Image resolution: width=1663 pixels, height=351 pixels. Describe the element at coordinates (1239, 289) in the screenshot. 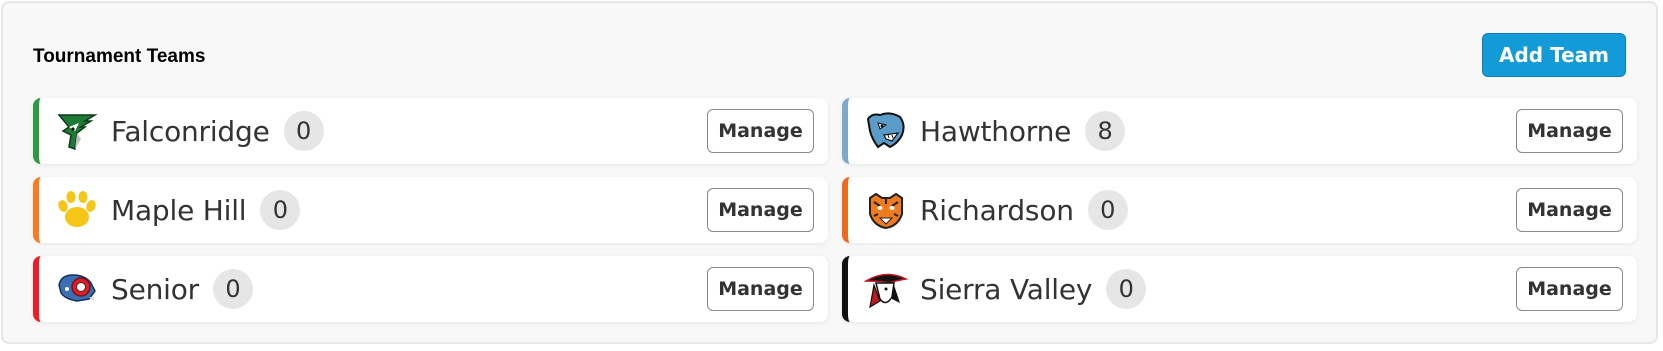

I see `team-card-sierra-valley: Sierra Valley 0 Manage` at that location.